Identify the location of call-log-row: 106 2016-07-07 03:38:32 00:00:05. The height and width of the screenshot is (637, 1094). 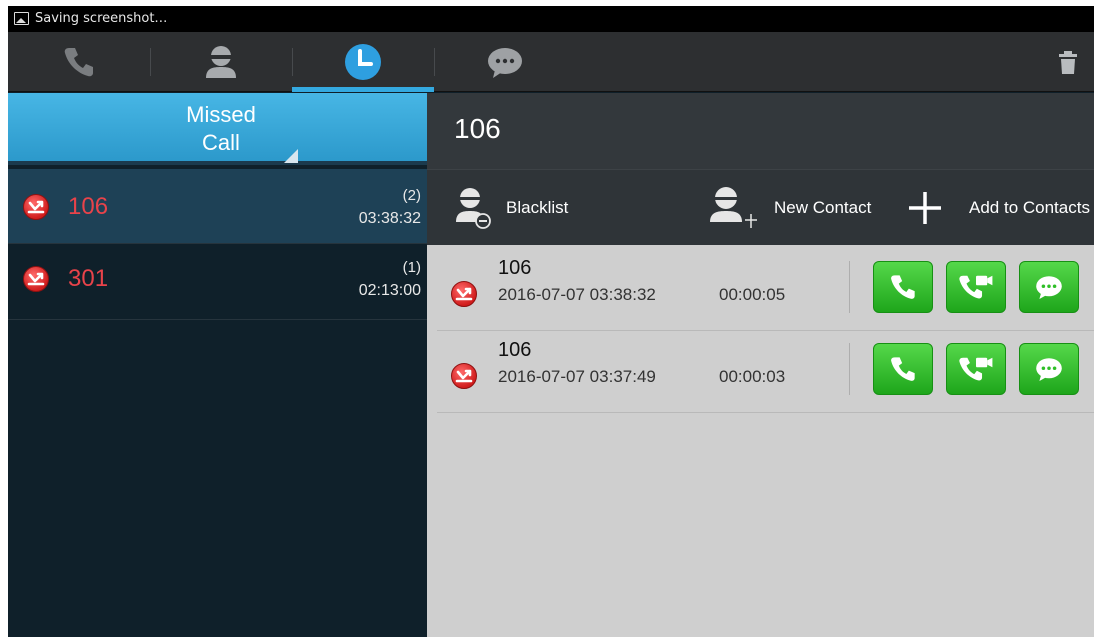
(765, 290).